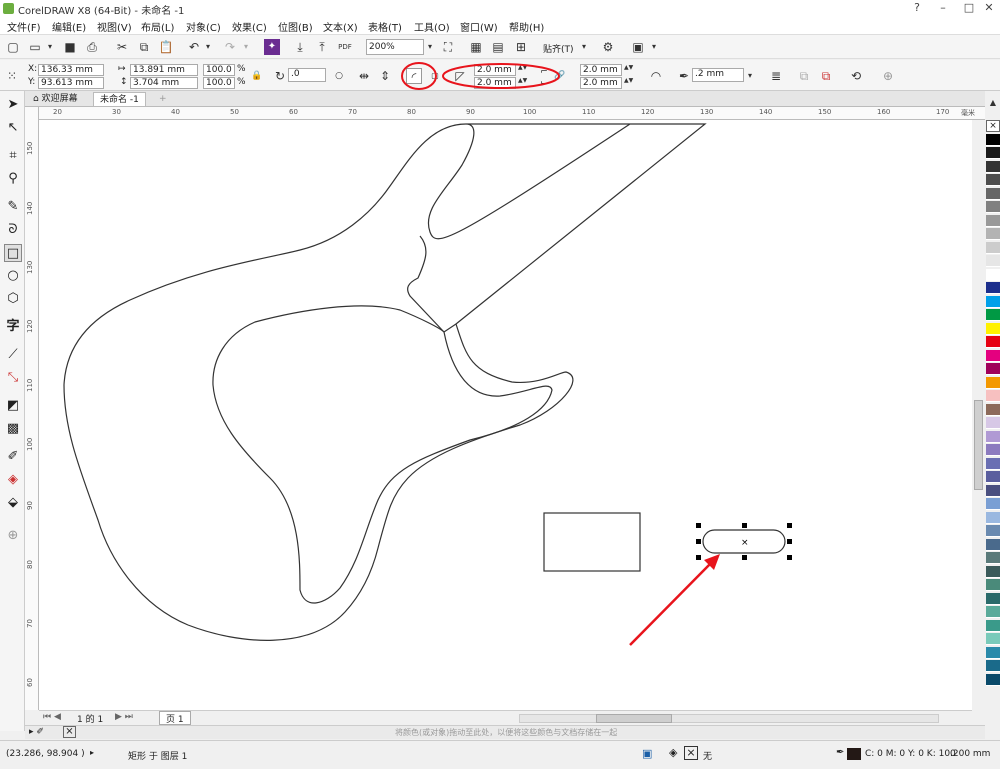 The width and height of the screenshot is (1000, 769). What do you see at coordinates (13, 480) in the screenshot?
I see `interactive-fill-icon: ◈` at bounding box center [13, 480].